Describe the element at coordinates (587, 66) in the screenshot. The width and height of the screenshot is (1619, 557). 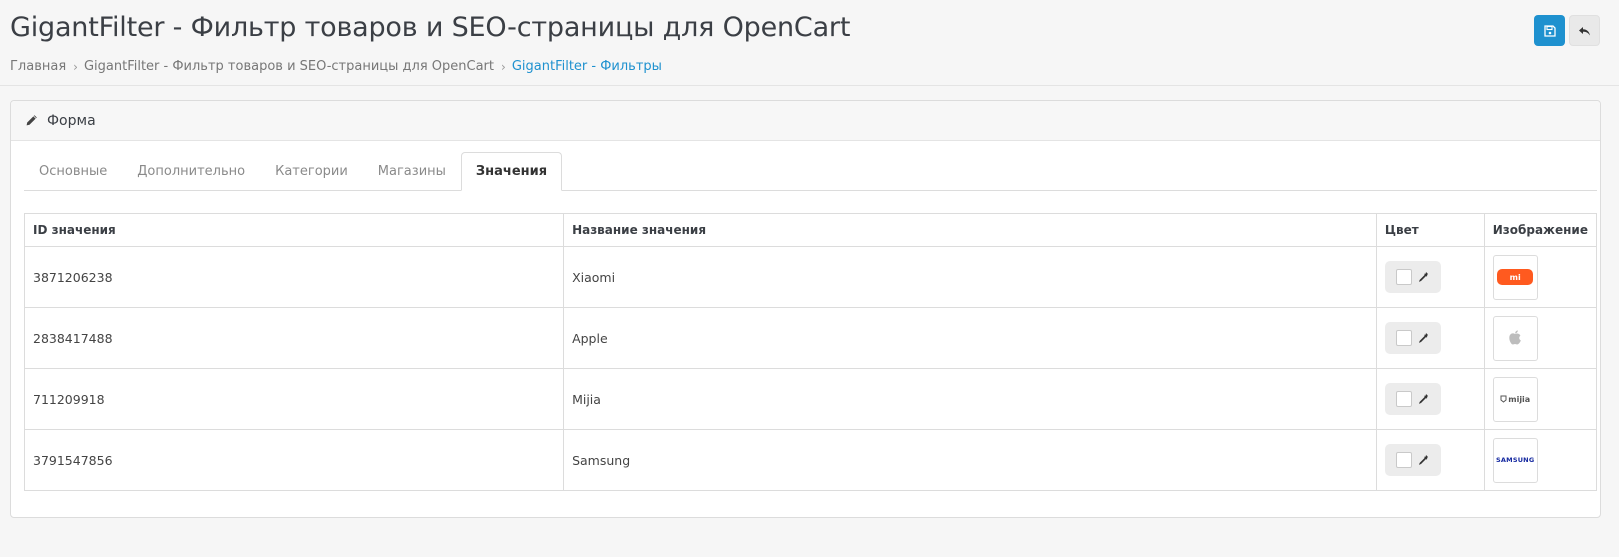
I see `breadcrumb-filters: GigantFilter - Фильтры` at that location.